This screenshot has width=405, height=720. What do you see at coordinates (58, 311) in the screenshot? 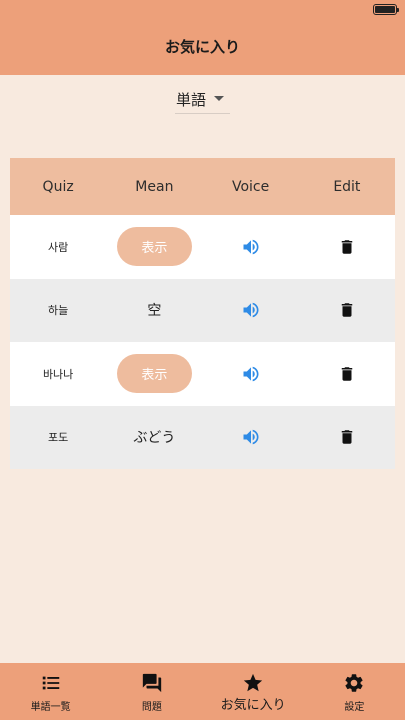
I see `quiz-word: 하늘` at bounding box center [58, 311].